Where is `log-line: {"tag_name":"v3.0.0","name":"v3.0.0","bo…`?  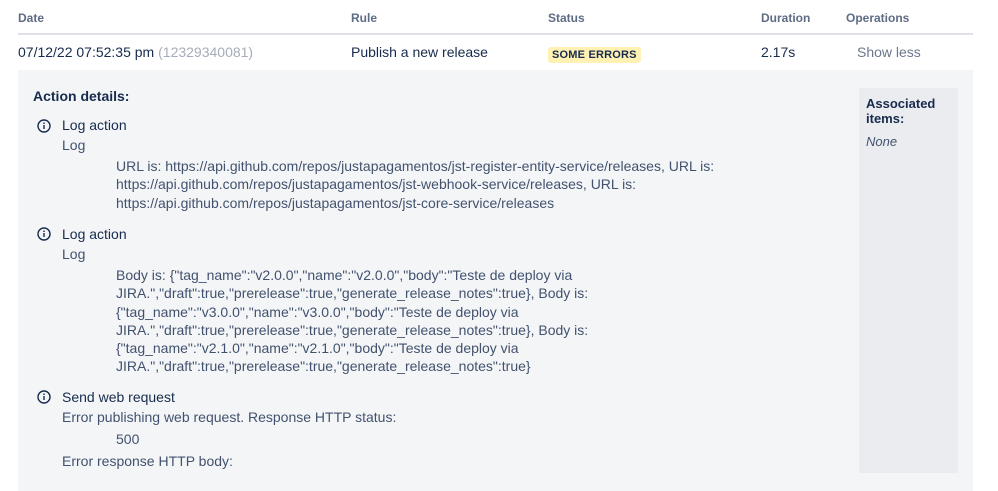 log-line: {"tag_name":"v3.0.0","name":"v3.0.0","bo… is located at coordinates (317, 311).